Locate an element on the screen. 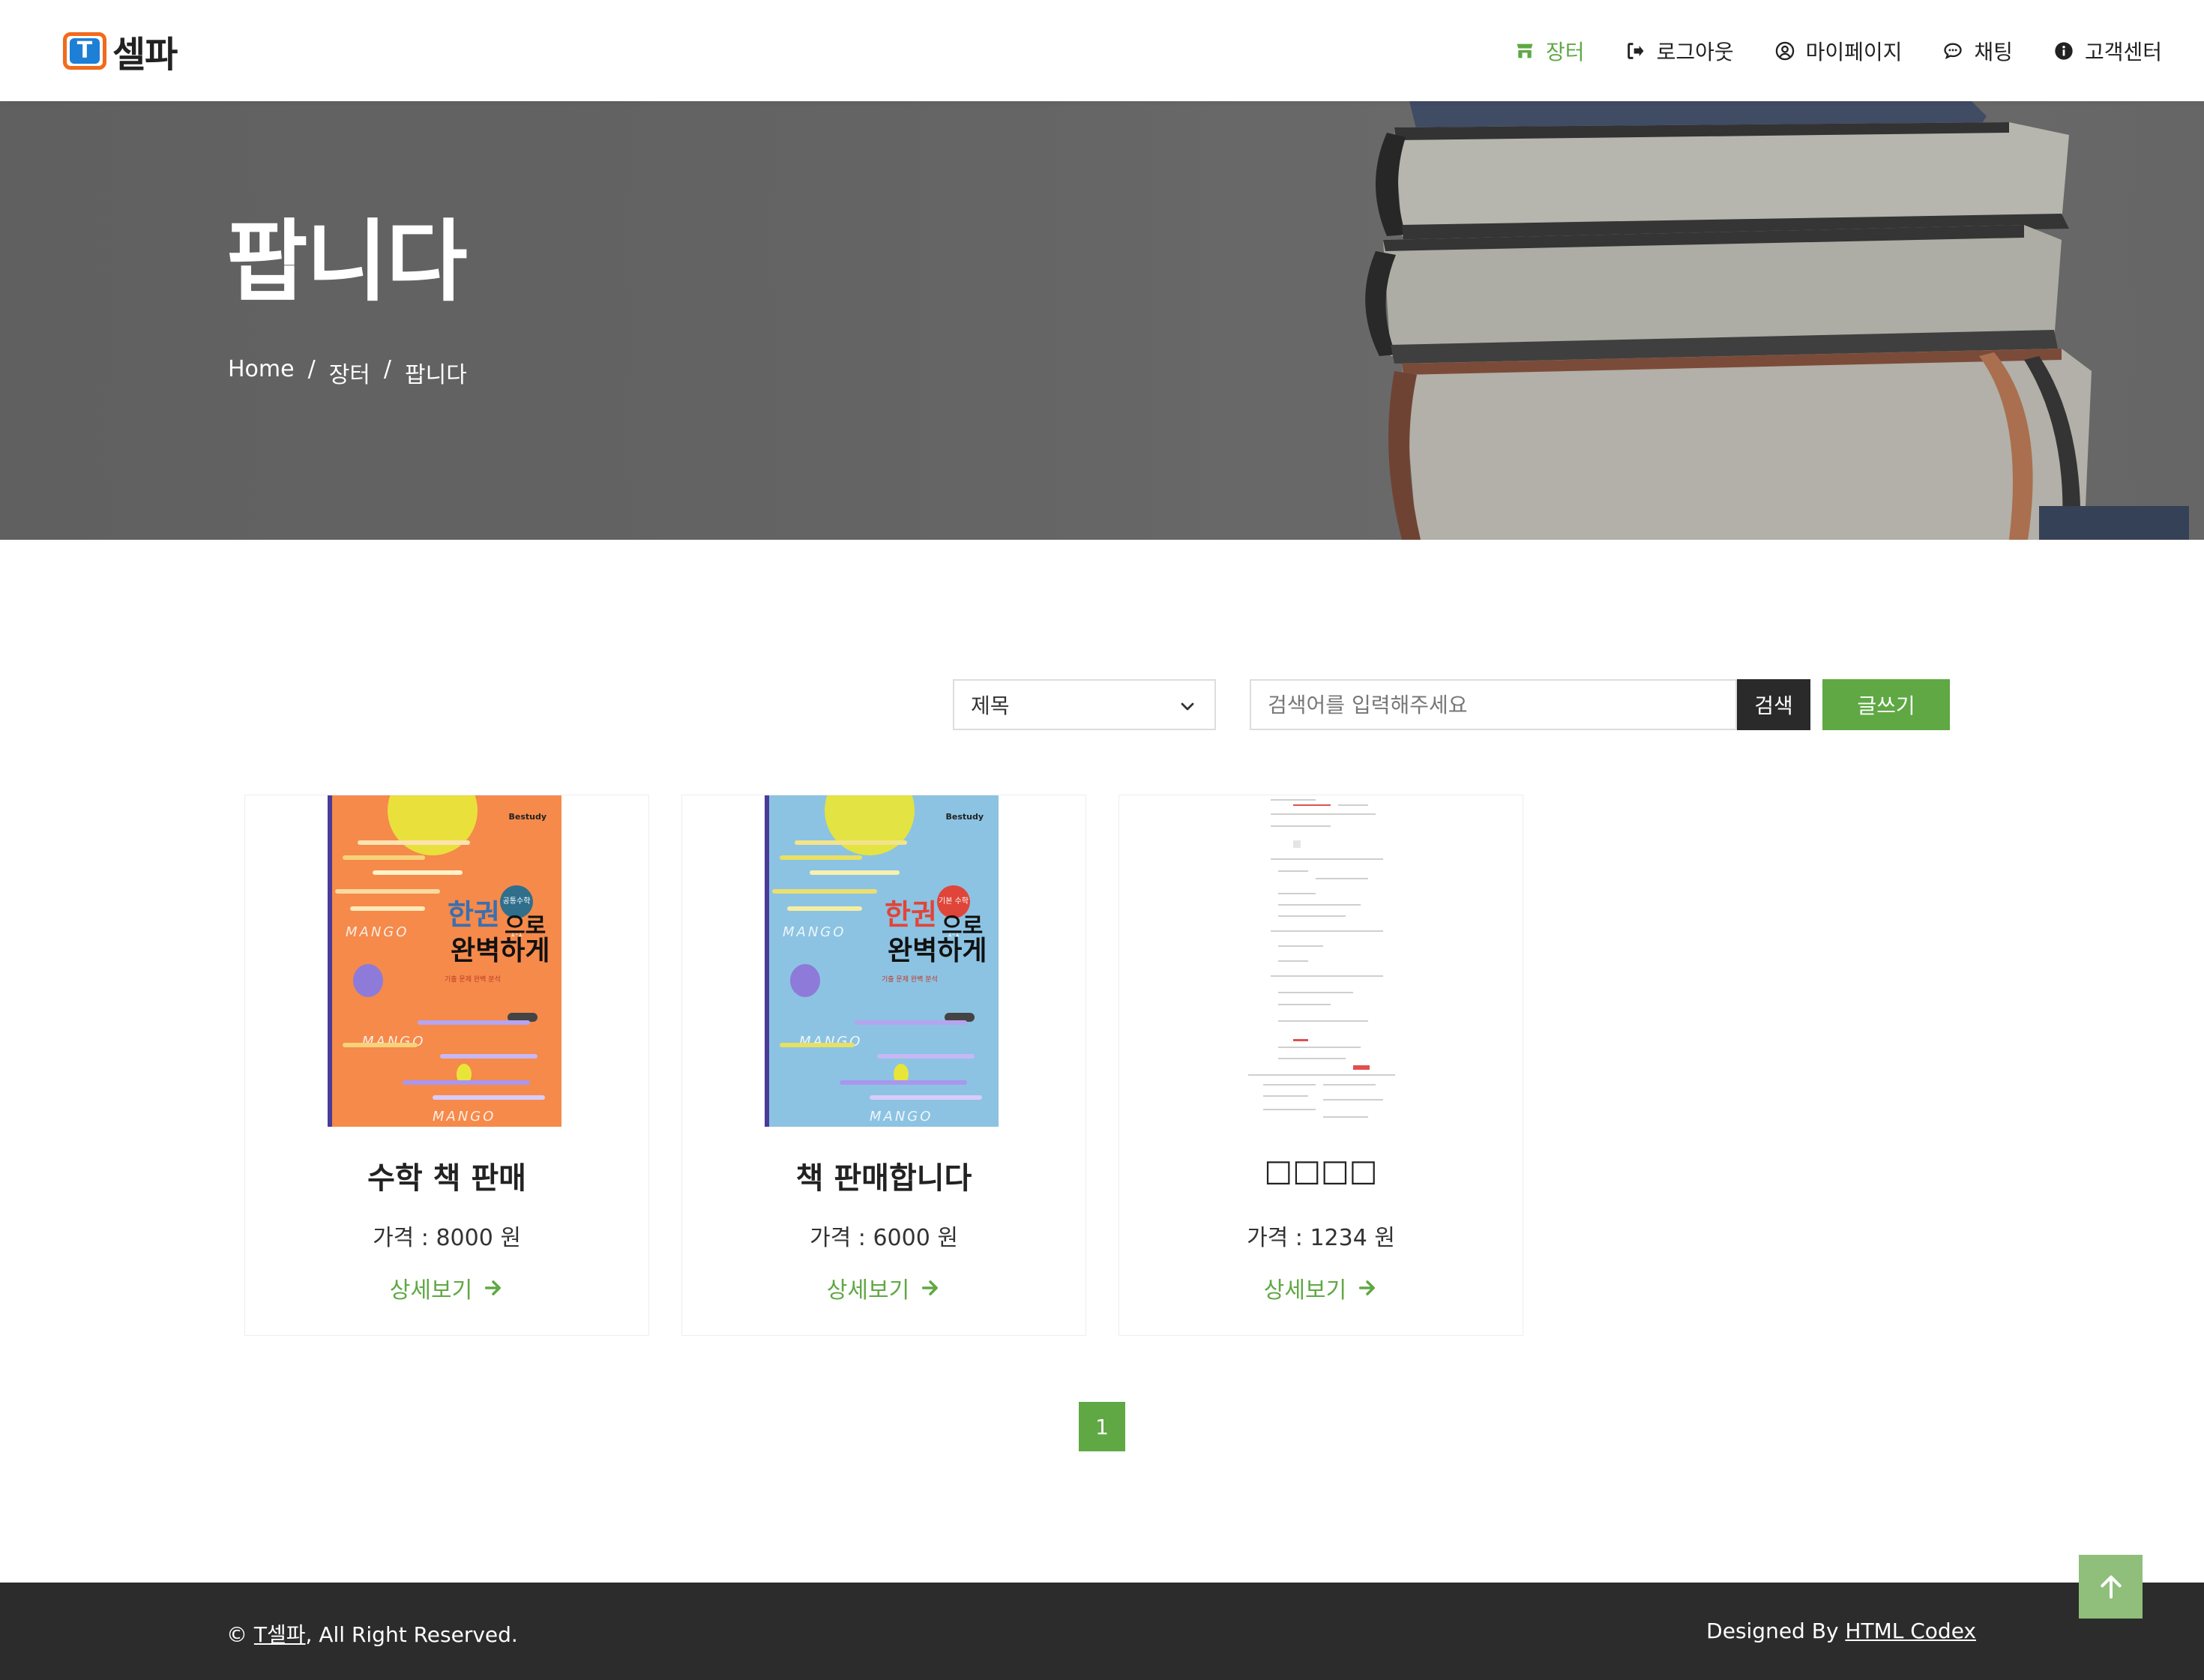 The height and width of the screenshot is (1680, 2204). search-field-select: 제목 is located at coordinates (1084, 704).